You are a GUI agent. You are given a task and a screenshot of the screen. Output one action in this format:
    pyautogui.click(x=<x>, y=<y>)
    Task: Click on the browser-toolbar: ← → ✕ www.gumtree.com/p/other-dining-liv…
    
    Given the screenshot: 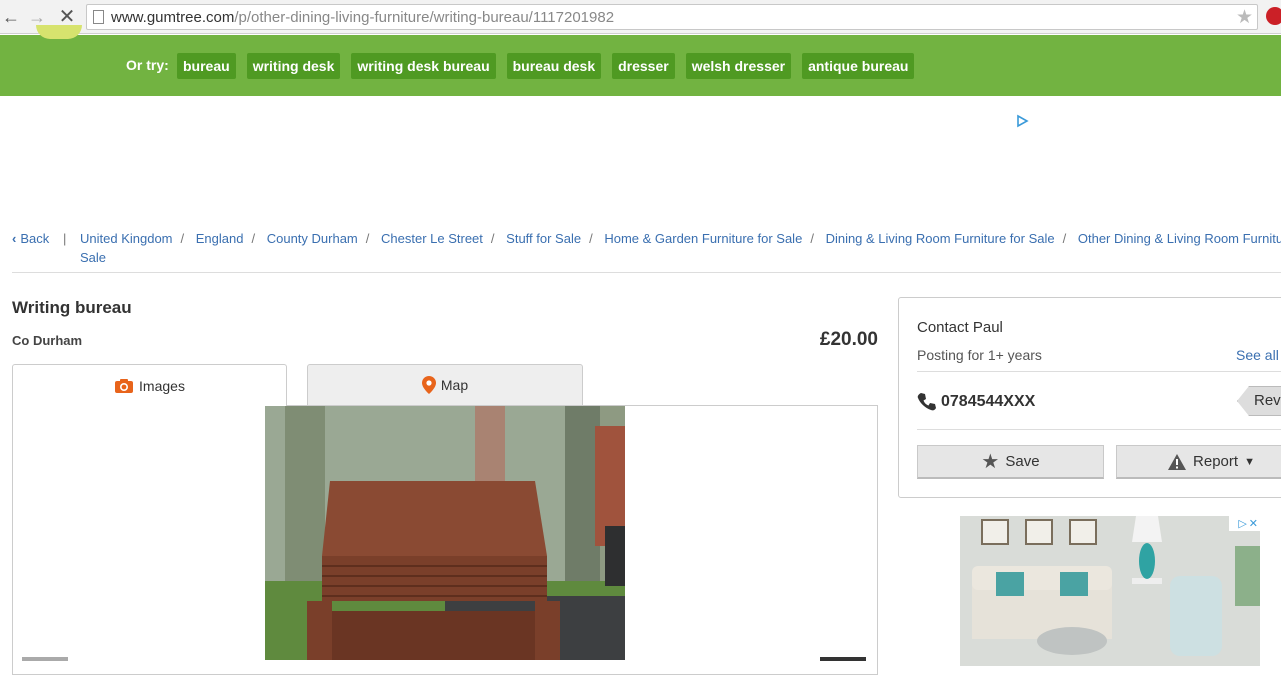 What is the action you would take?
    pyautogui.click(x=640, y=17)
    